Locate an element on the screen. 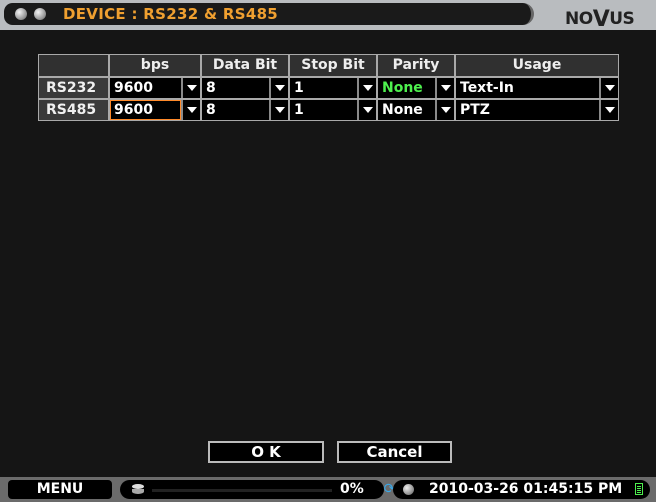 The width and height of the screenshot is (656, 502). rs485-parity-select: None is located at coordinates (416, 110).